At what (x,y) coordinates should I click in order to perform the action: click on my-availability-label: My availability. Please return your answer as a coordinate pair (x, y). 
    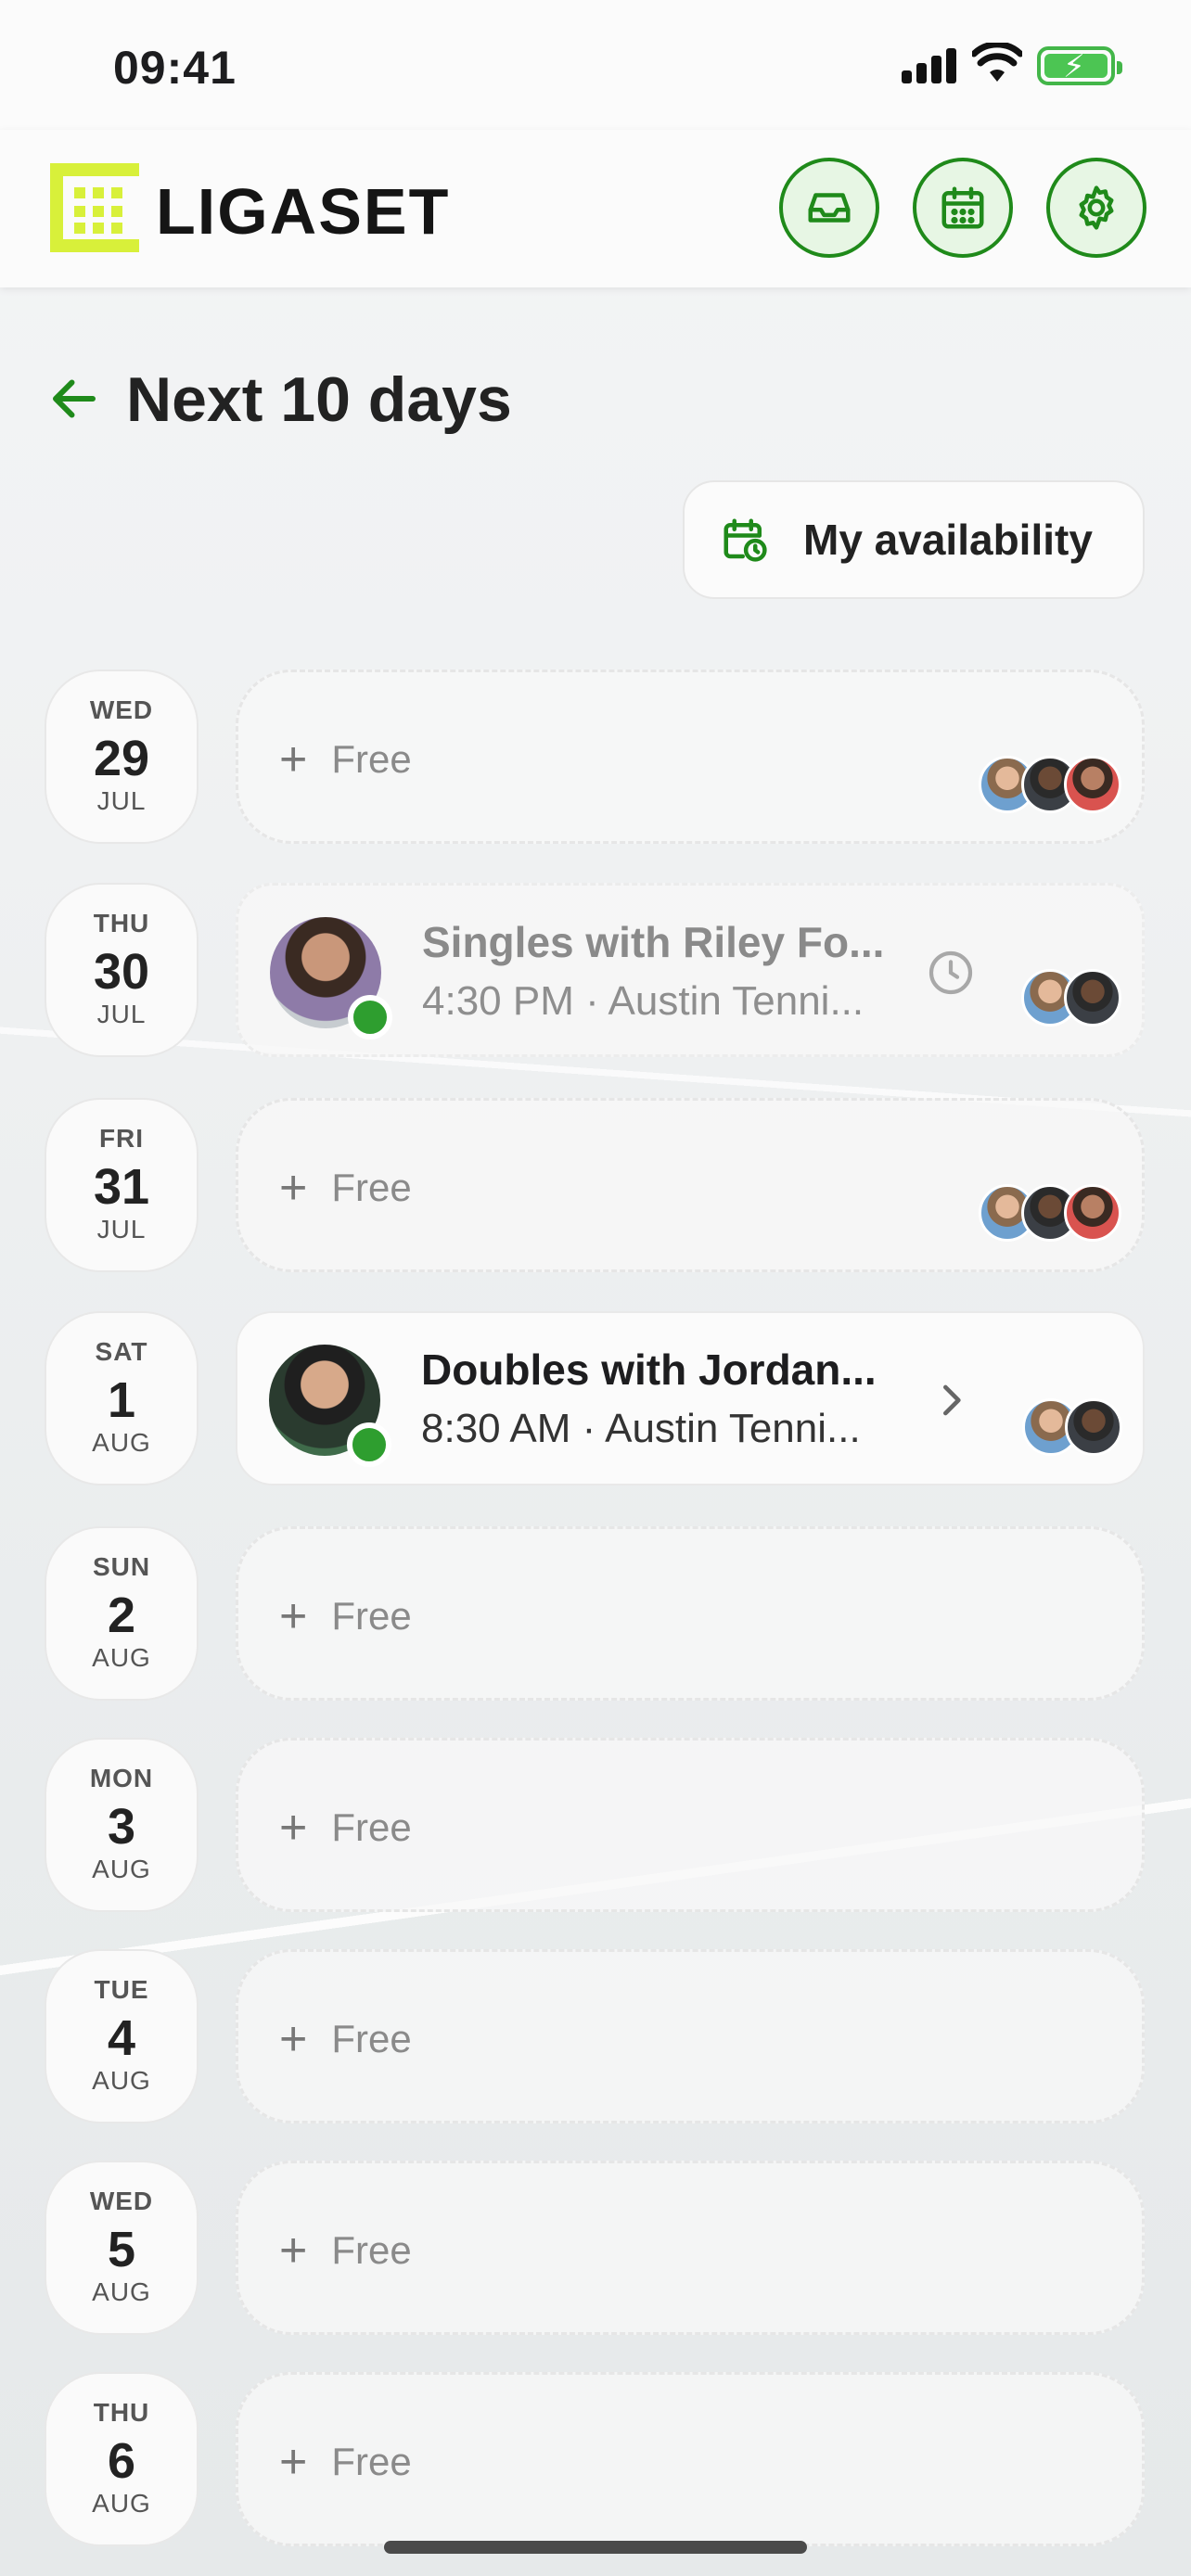
    Looking at the image, I should click on (948, 540).